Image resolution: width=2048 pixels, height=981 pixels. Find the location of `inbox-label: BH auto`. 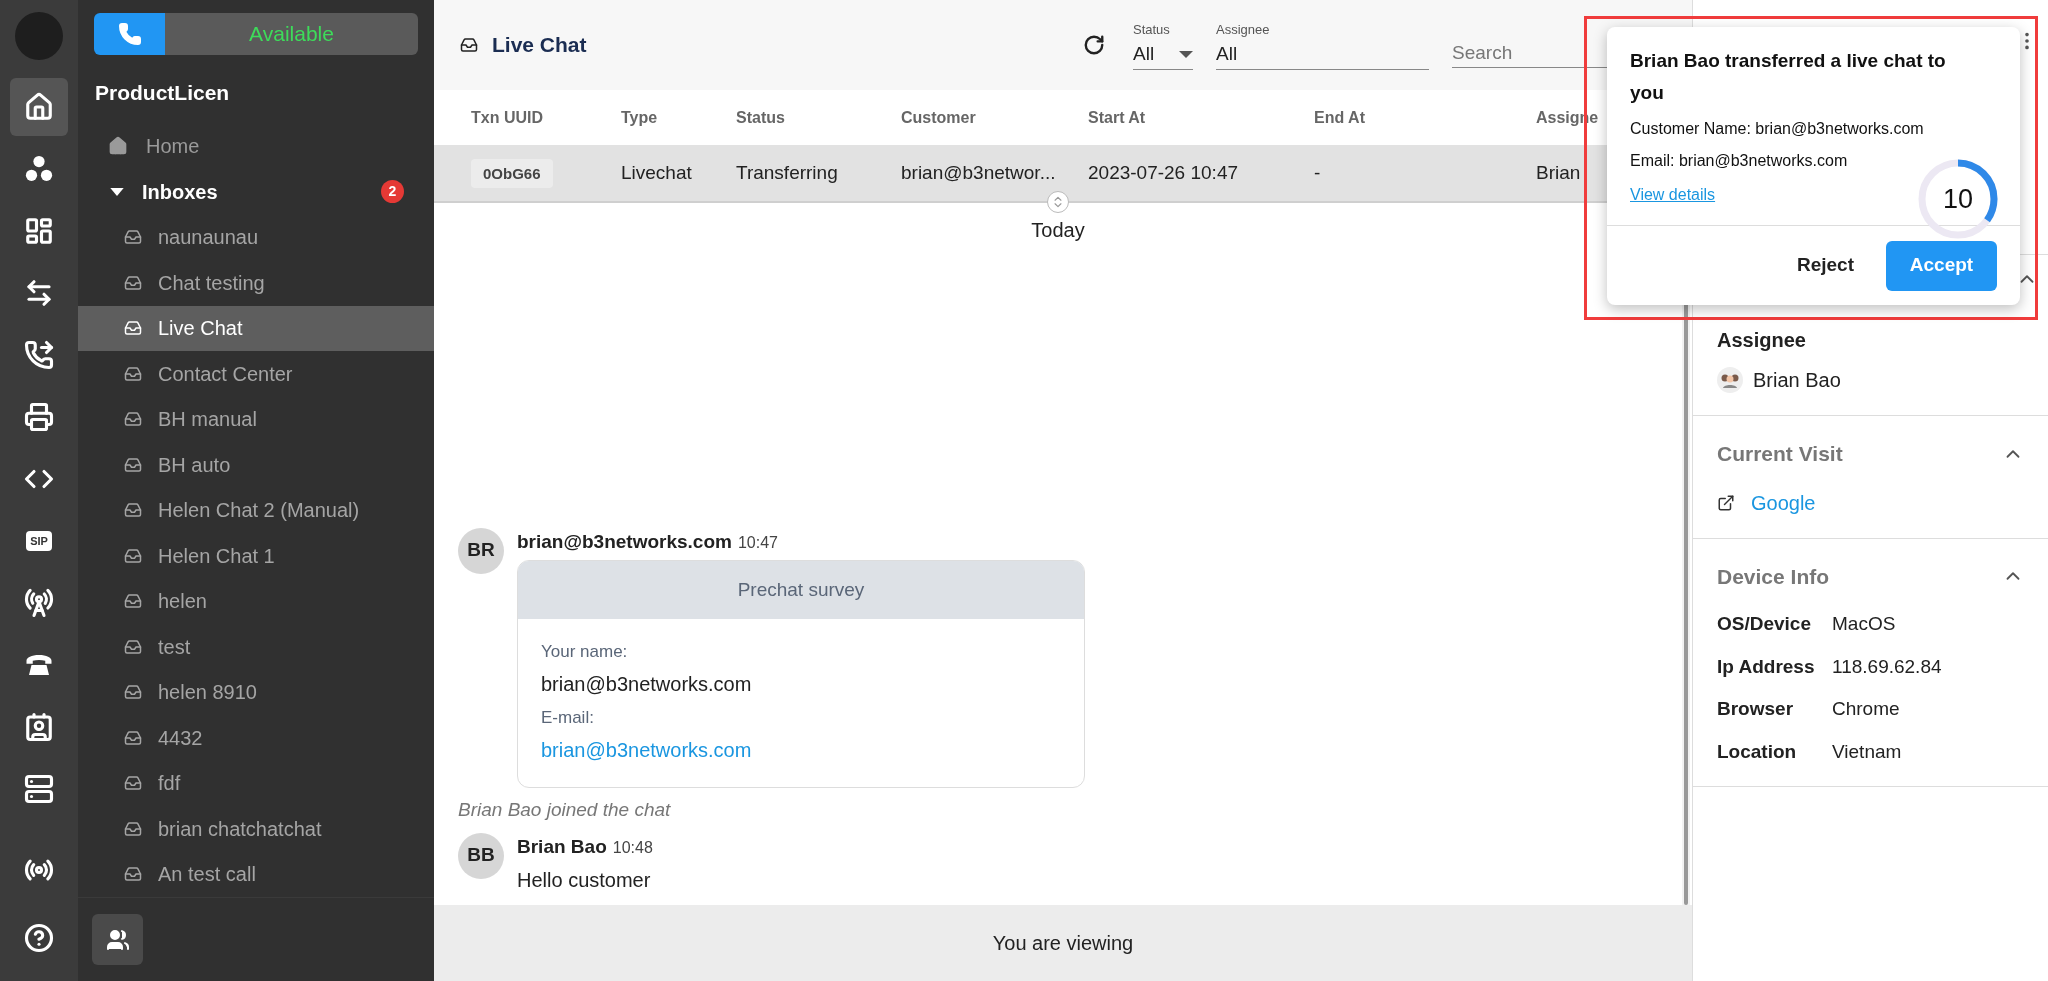

inbox-label: BH auto is located at coordinates (194, 465).